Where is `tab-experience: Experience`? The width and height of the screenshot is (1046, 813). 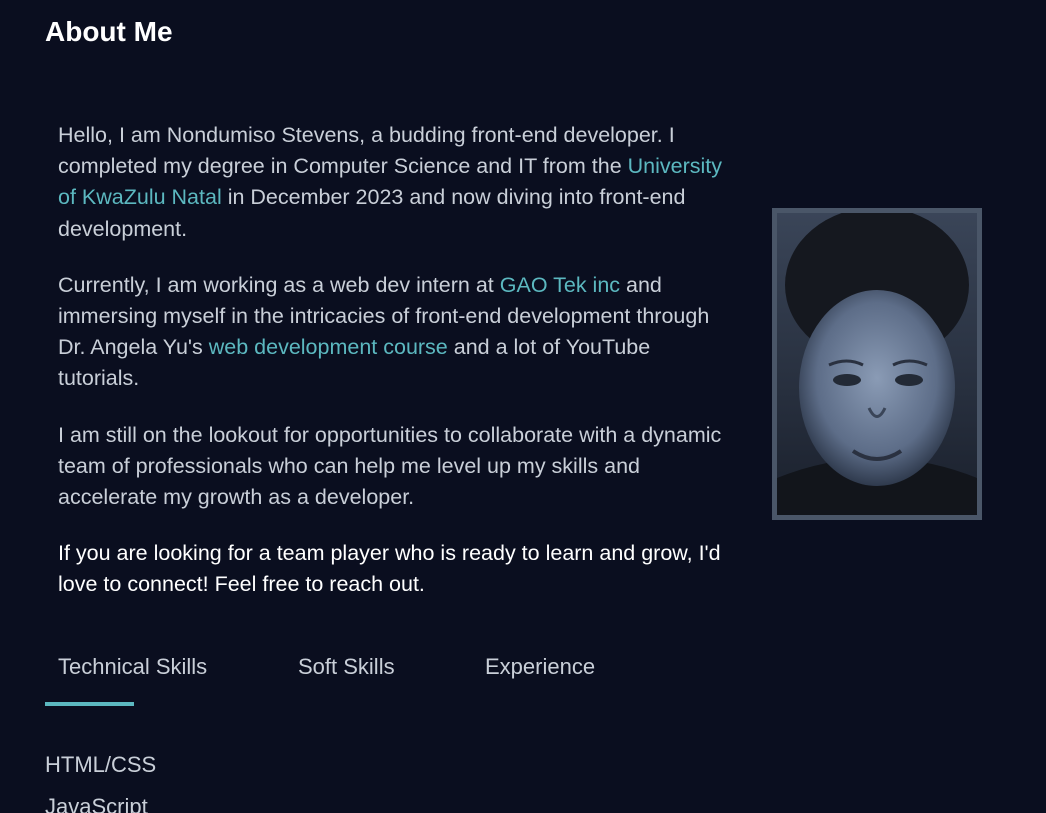 tab-experience: Experience is located at coordinates (540, 667).